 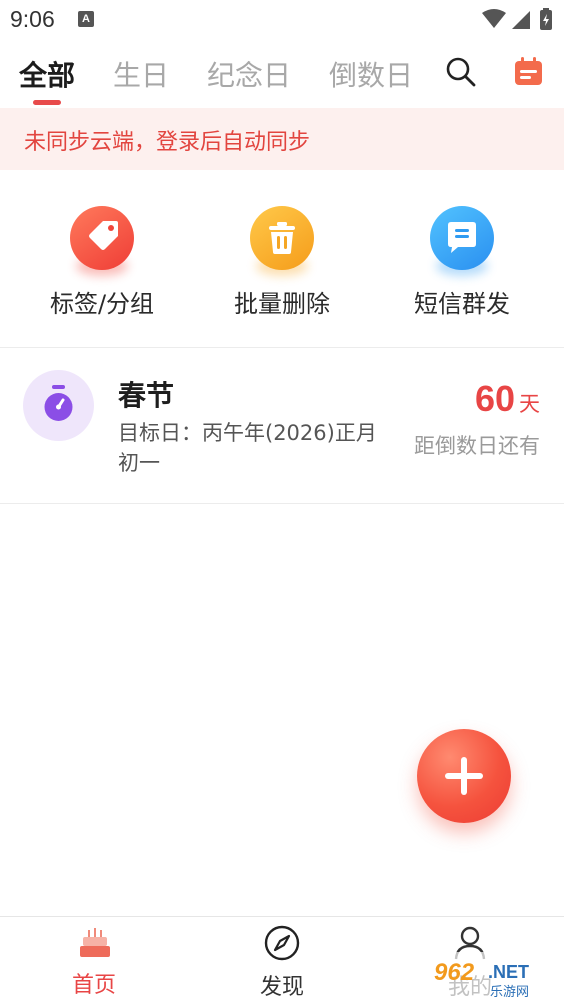 I want to click on calendar-icon, so click(x=528, y=71).